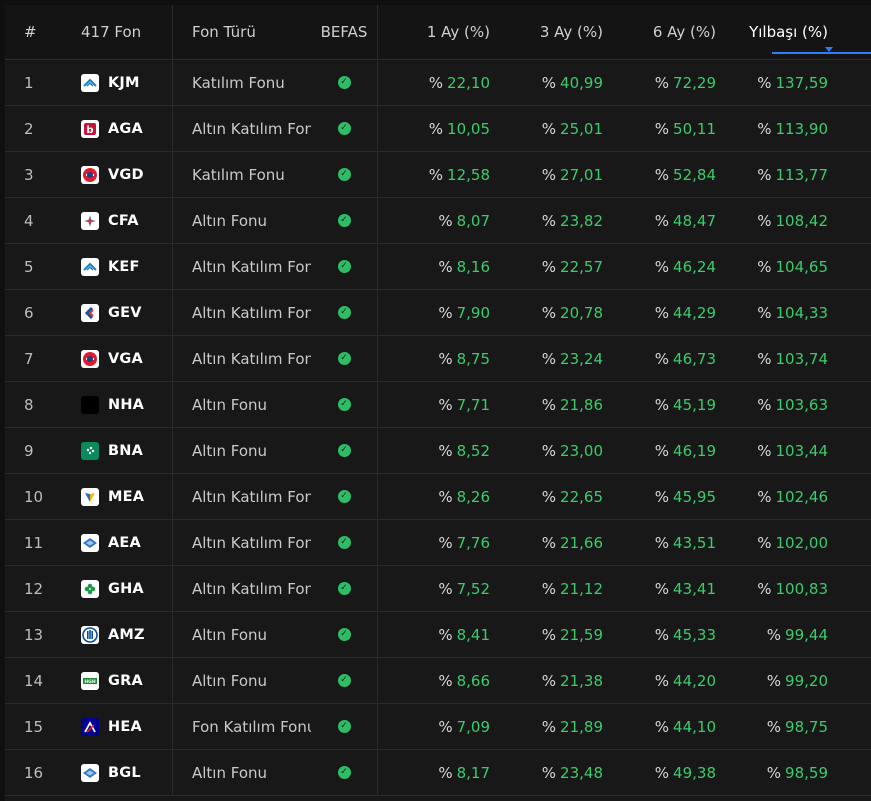 Image resolution: width=871 pixels, height=801 pixels. Describe the element at coordinates (473, 726) in the screenshot. I see `return-value: 7,09` at that location.